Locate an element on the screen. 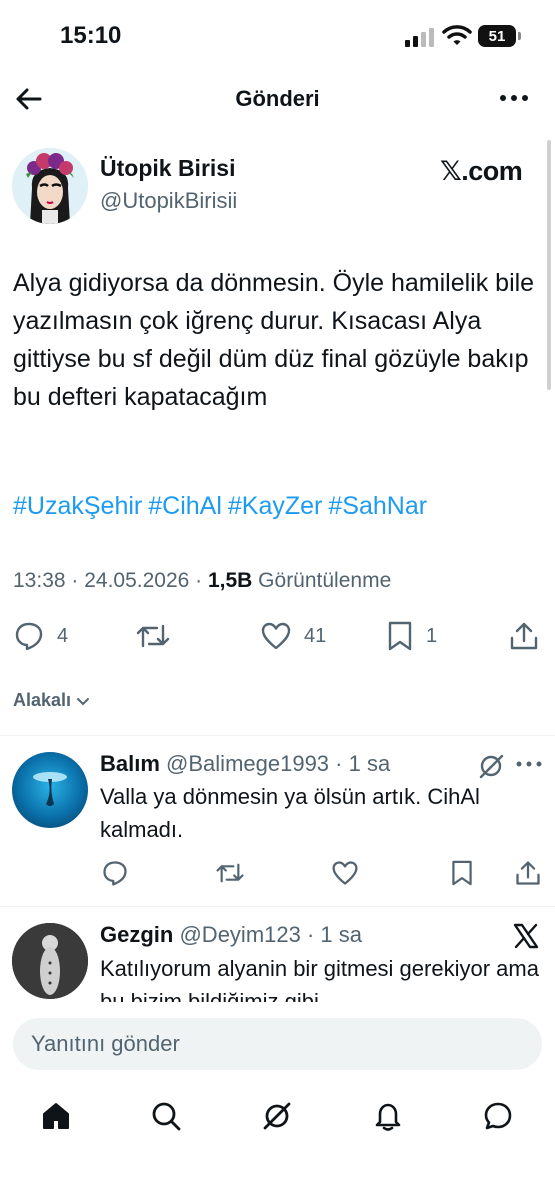 The image size is (555, 1200). retweet-button is located at coordinates (153, 636).